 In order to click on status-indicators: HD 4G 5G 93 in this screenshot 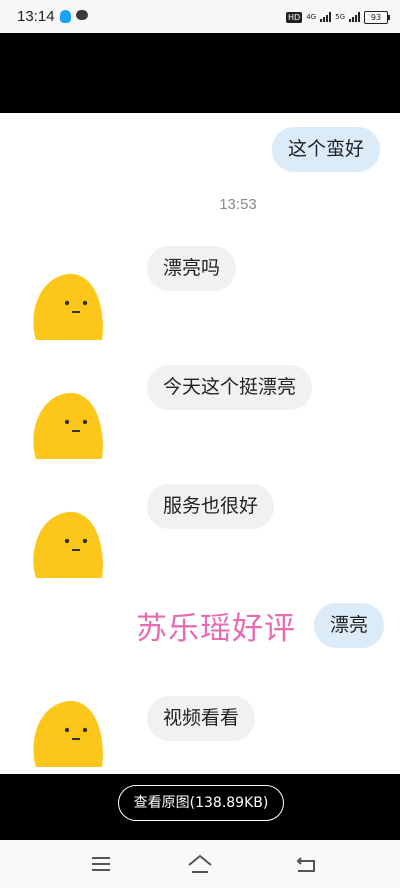, I will do `click(338, 17)`.